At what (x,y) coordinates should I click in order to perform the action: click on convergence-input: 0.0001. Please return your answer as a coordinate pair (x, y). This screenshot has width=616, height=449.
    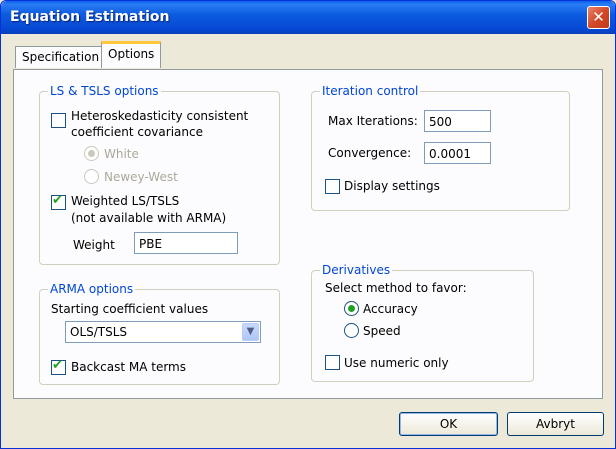
    Looking at the image, I should click on (457, 153).